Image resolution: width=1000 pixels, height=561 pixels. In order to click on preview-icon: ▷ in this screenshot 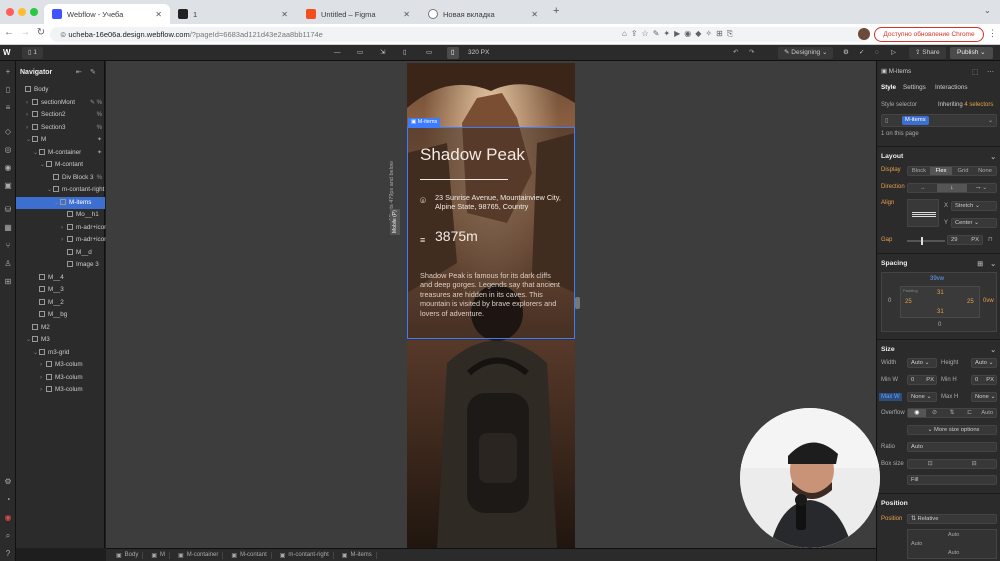, I will do `click(893, 53)`.